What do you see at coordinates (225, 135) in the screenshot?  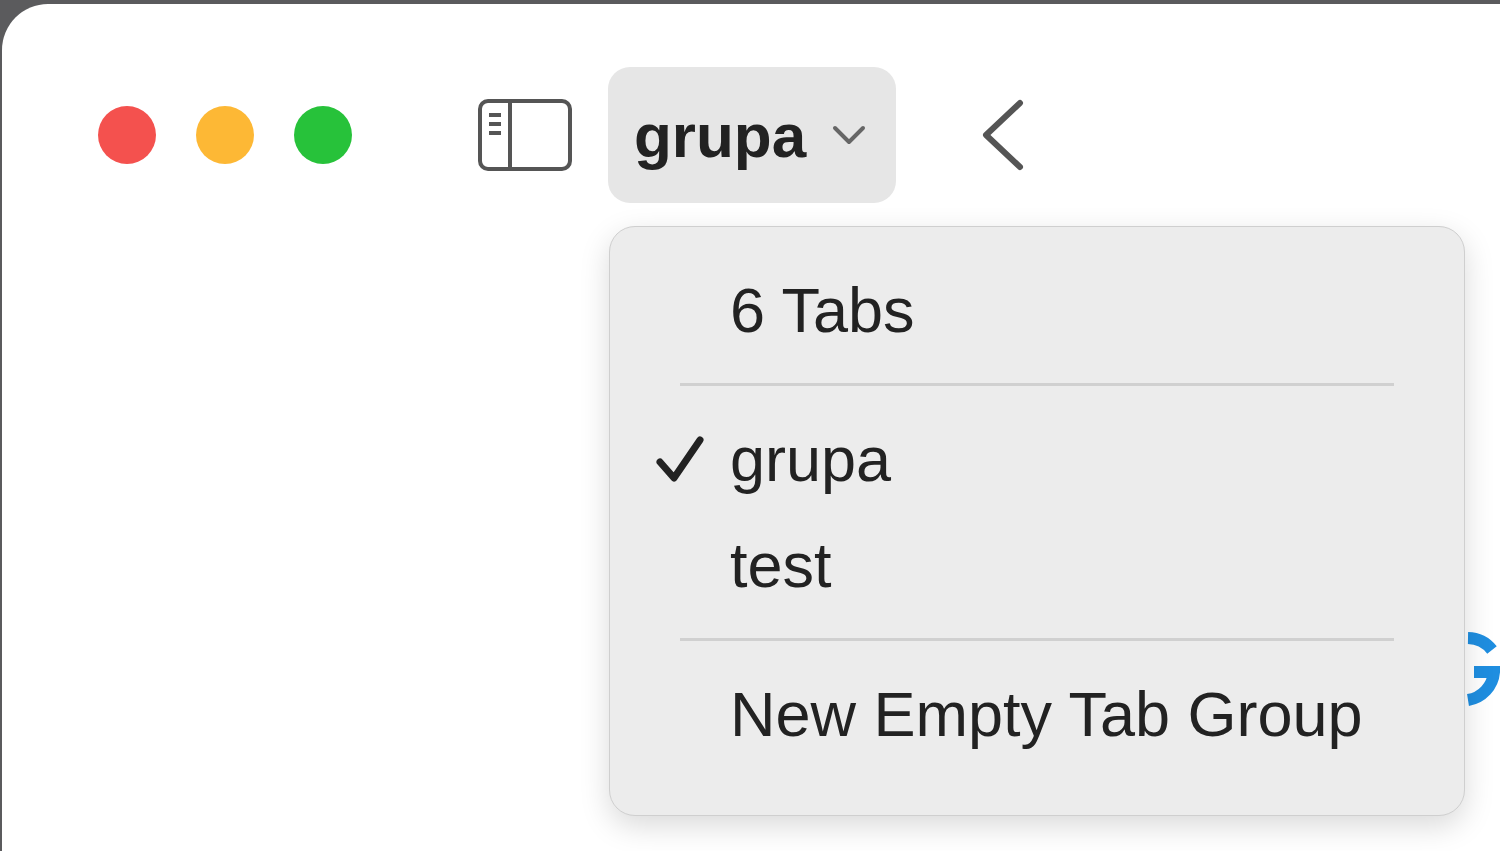 I see `minimize-button` at bounding box center [225, 135].